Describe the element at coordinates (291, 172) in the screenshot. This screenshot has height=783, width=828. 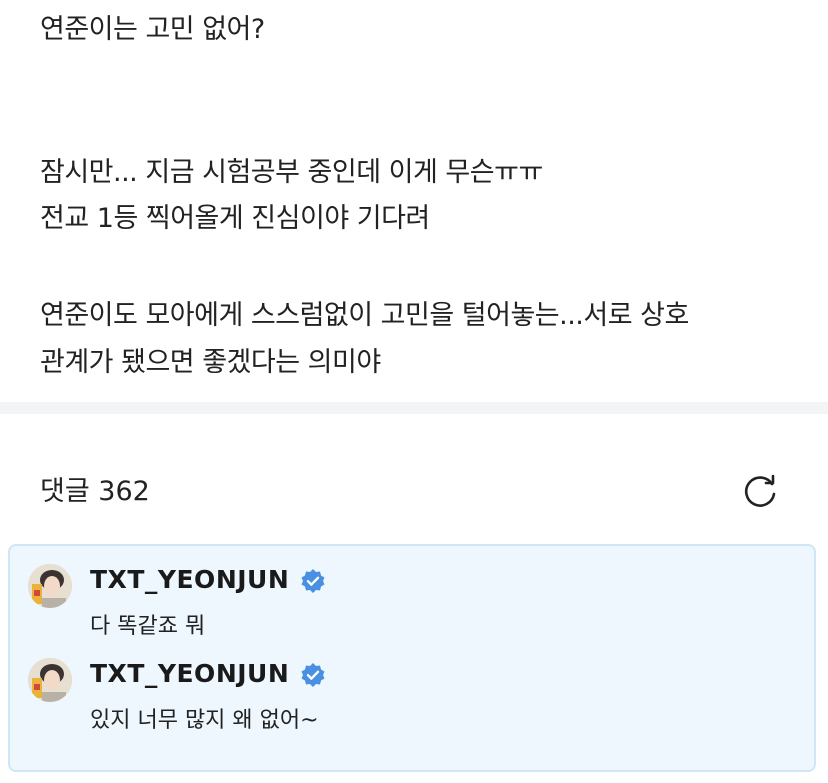
I see `post-line: 잠시만... 지금 시험공부 중인데 이게 무슨ㅠㅠ` at that location.